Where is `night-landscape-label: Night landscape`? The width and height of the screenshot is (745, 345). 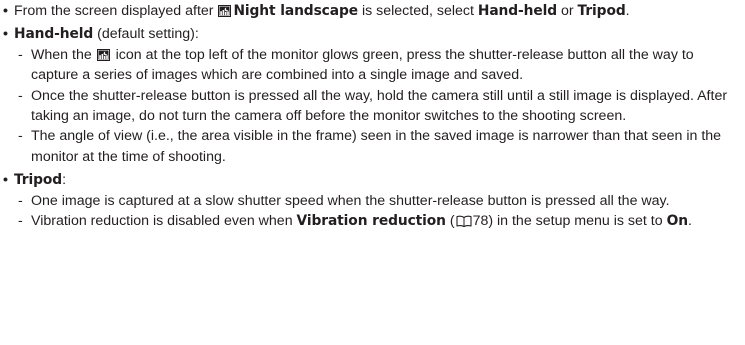 night-landscape-label: Night landscape is located at coordinates (295, 11).